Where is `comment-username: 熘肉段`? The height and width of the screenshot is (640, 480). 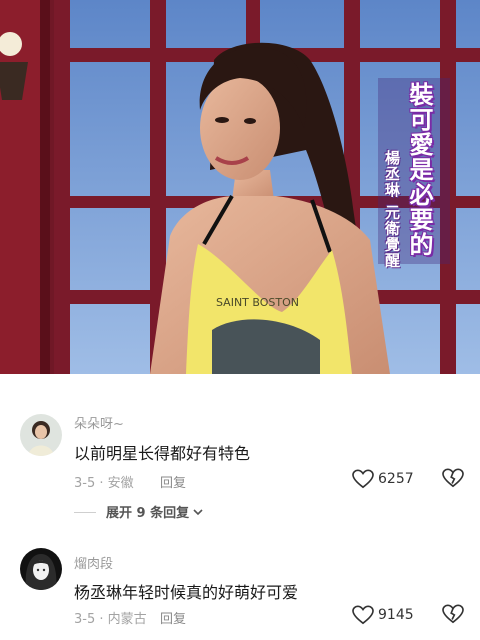 comment-username: 熘肉段 is located at coordinates (93, 562).